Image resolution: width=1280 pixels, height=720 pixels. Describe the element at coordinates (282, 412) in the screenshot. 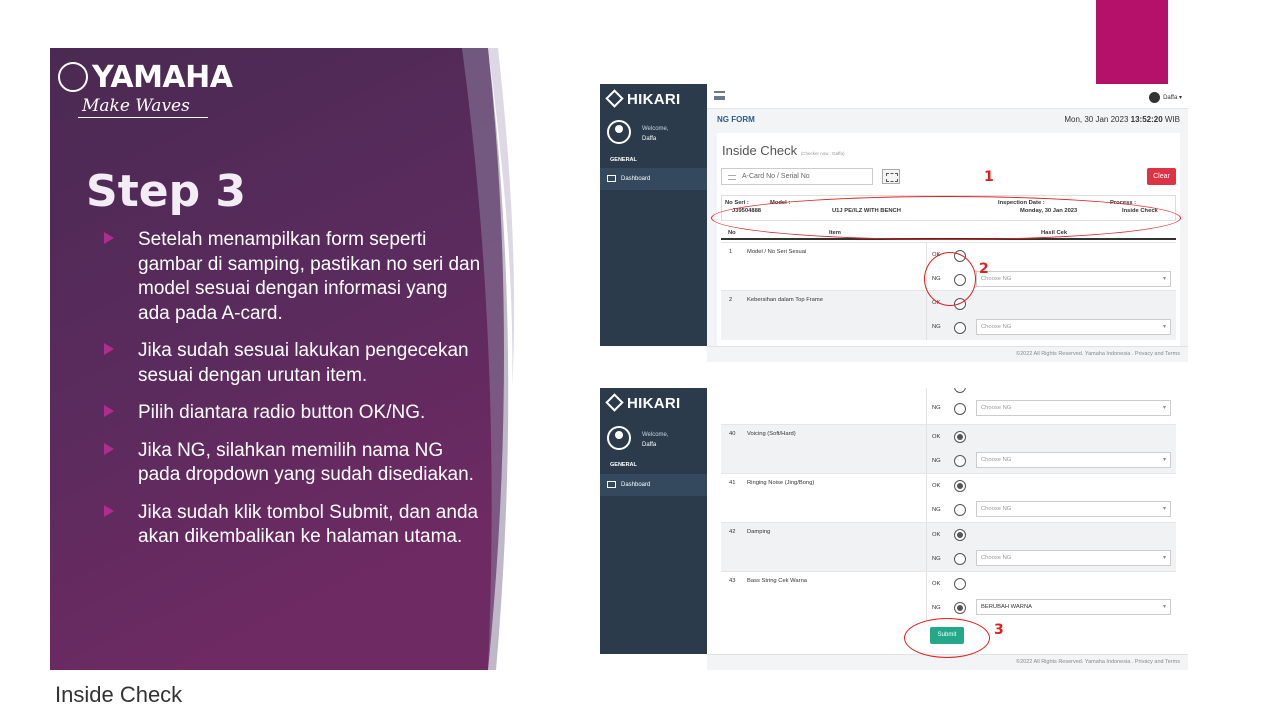

I see `bullet-text: Pilih diantara radio button OK/NG.` at that location.